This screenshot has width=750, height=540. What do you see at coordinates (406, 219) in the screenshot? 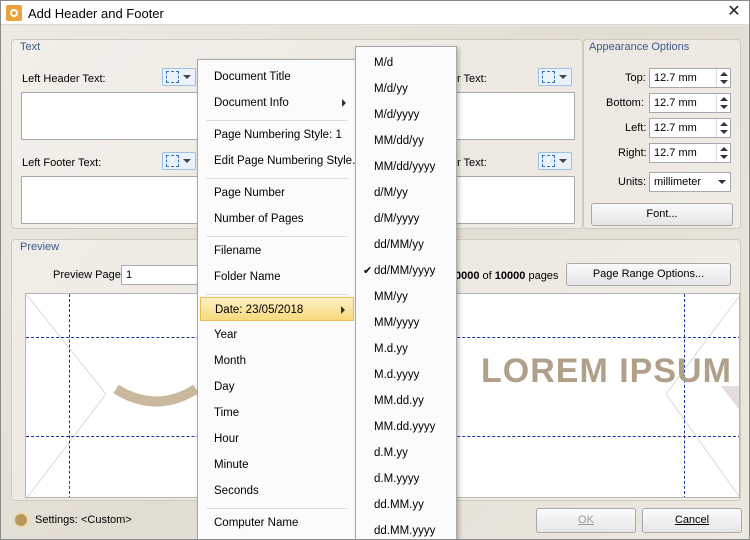
I see `date-format-option: d/M/yyyy` at bounding box center [406, 219].